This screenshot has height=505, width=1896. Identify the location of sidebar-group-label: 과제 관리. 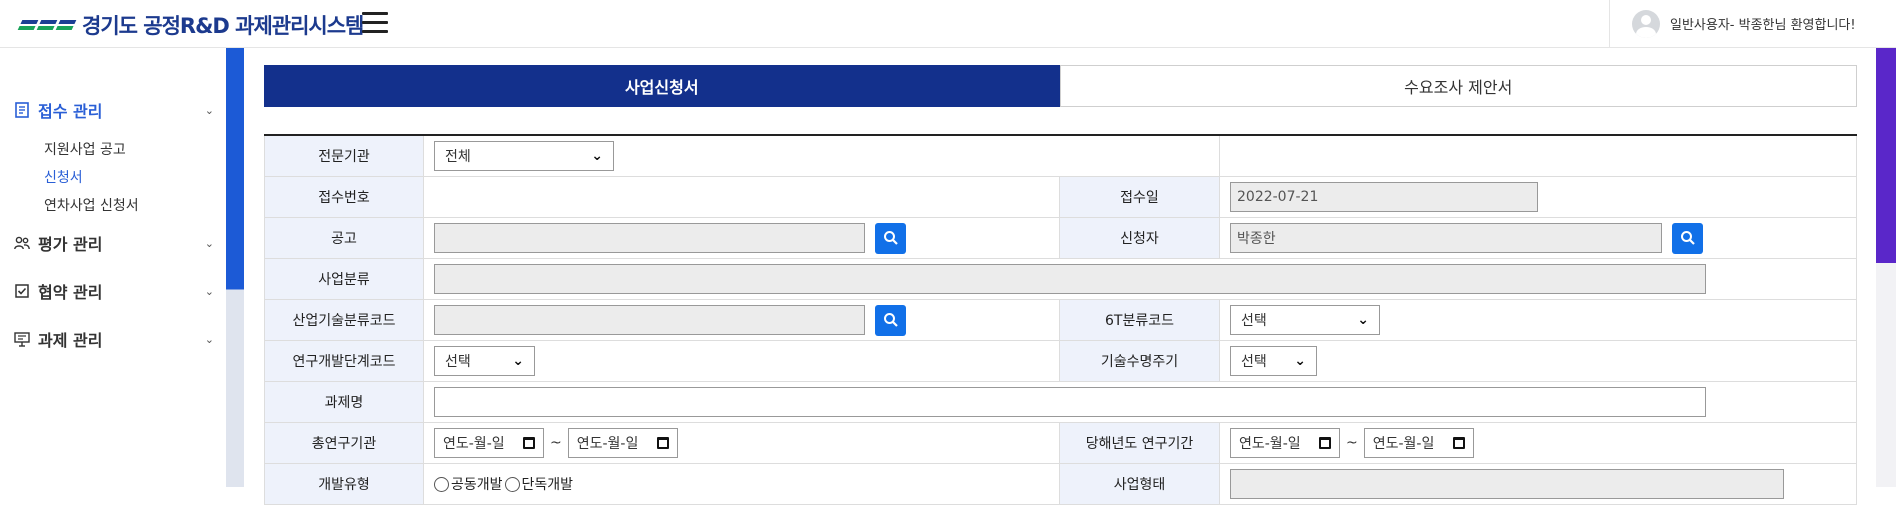
(70, 340).